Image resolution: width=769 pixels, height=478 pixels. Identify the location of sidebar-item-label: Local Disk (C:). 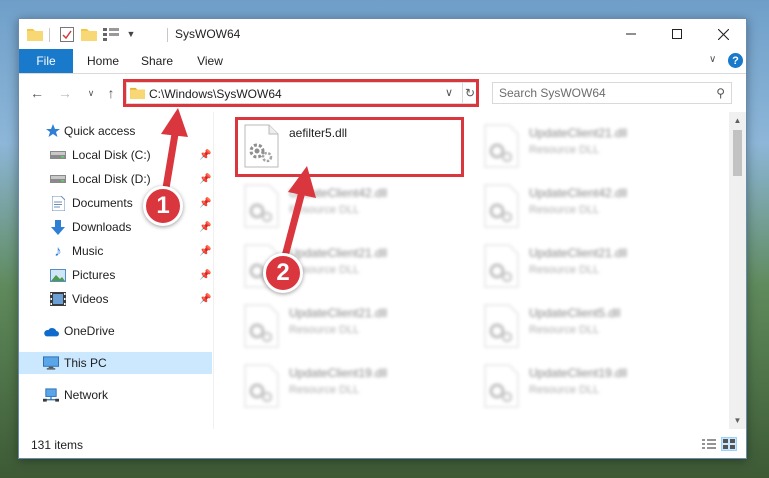
(111, 155).